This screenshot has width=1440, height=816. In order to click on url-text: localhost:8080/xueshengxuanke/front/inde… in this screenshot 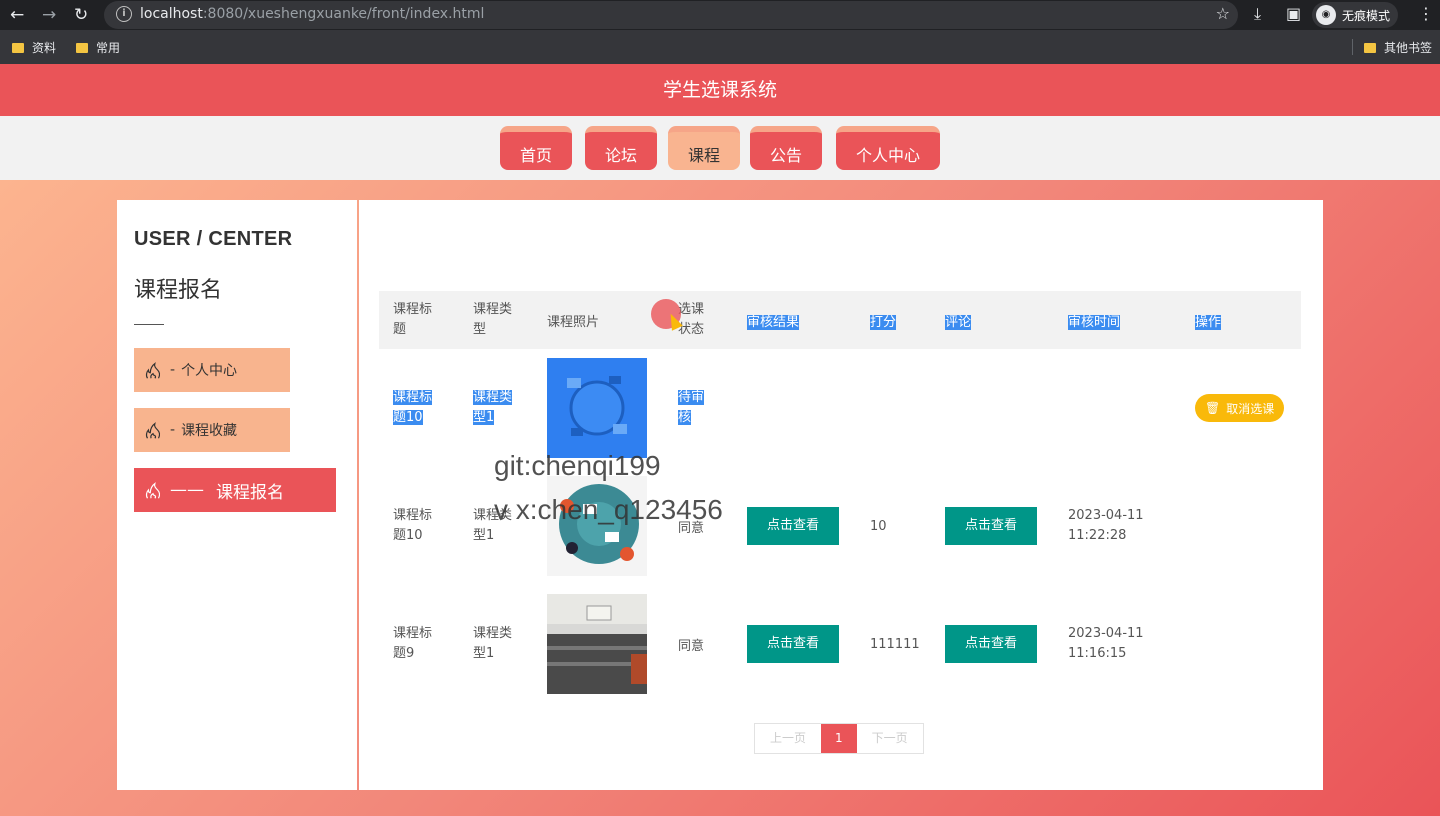, I will do `click(312, 14)`.